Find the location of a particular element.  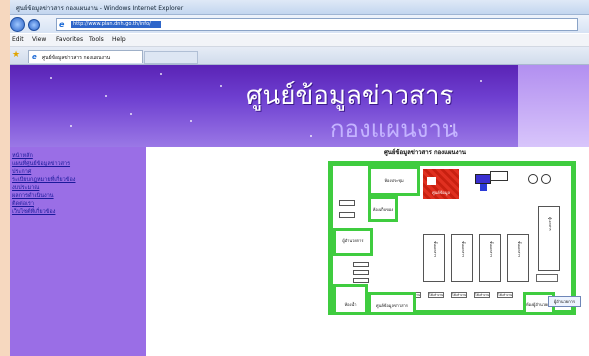

room-info-center: ศูนย์ข้อมูลข่าวสาร is located at coordinates (392, 303).